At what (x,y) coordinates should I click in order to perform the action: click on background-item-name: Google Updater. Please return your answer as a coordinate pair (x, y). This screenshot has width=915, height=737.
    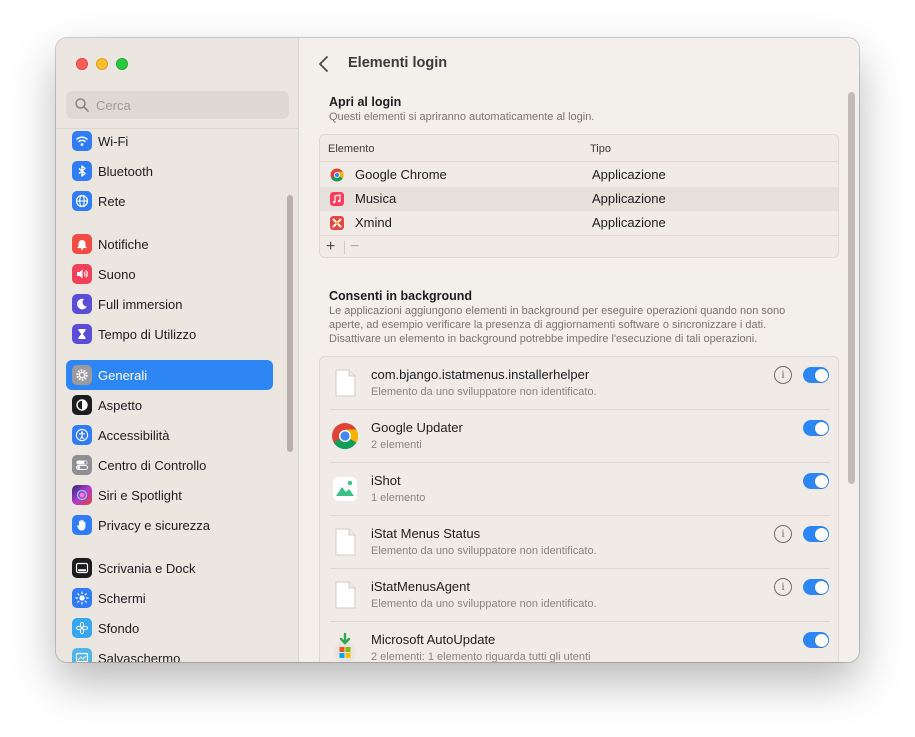
    Looking at the image, I should click on (417, 427).